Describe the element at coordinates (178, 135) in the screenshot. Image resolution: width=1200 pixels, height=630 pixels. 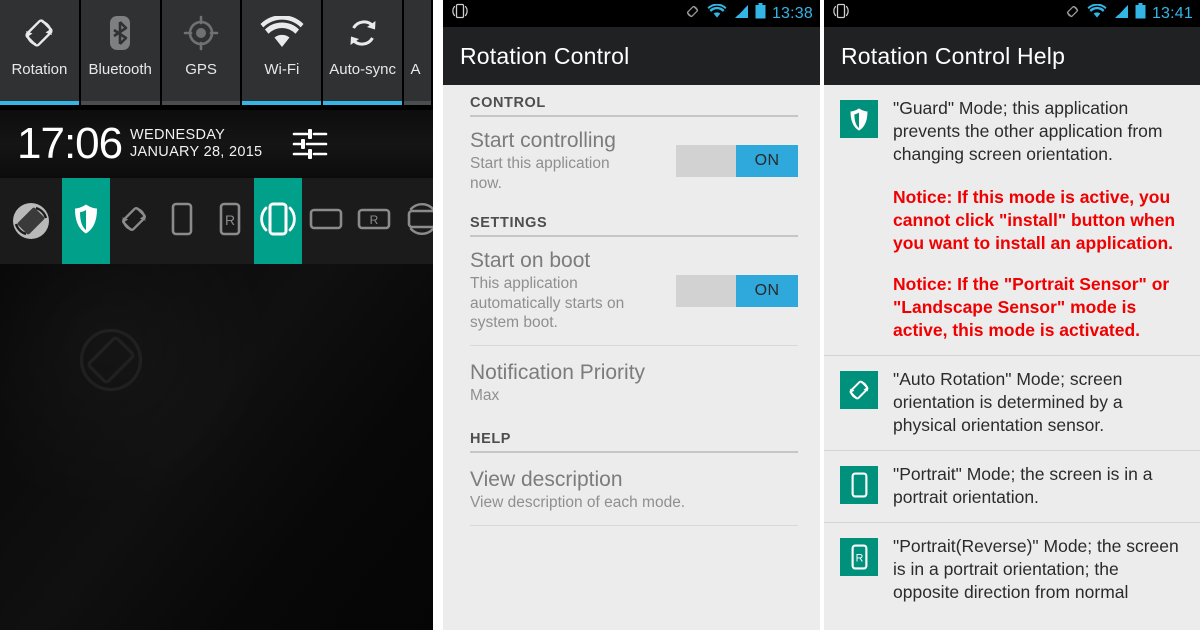
I see `clock-weekday: WEDNESDAY` at that location.